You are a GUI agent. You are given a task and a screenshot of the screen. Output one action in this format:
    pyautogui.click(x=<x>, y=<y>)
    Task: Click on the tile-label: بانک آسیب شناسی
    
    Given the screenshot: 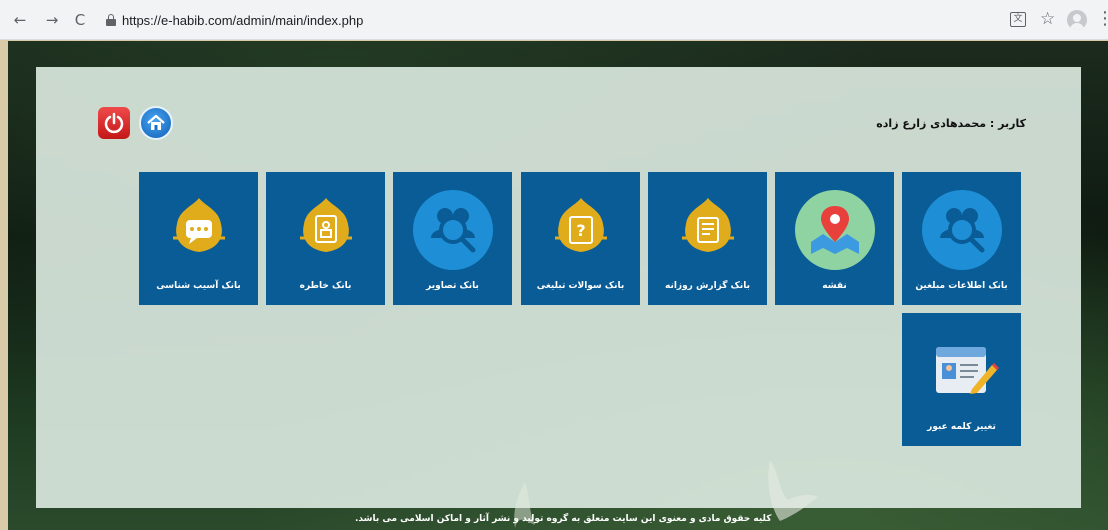 What is the action you would take?
    pyautogui.click(x=198, y=286)
    